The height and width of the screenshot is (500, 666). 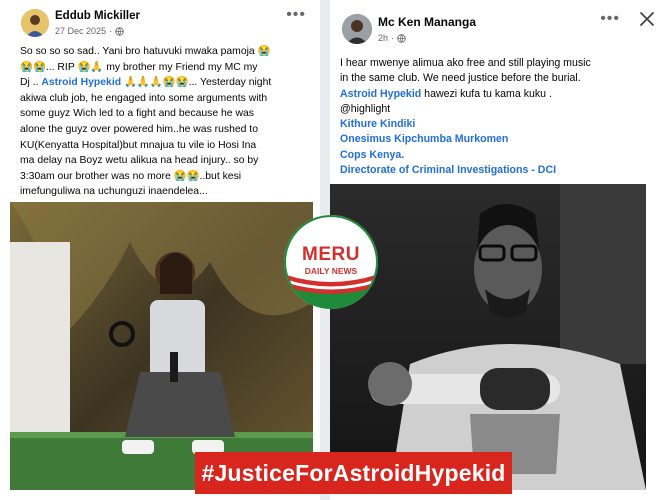 What do you see at coordinates (500, 124) in the screenshot?
I see `mention-link: Kithure Kindiki` at bounding box center [500, 124].